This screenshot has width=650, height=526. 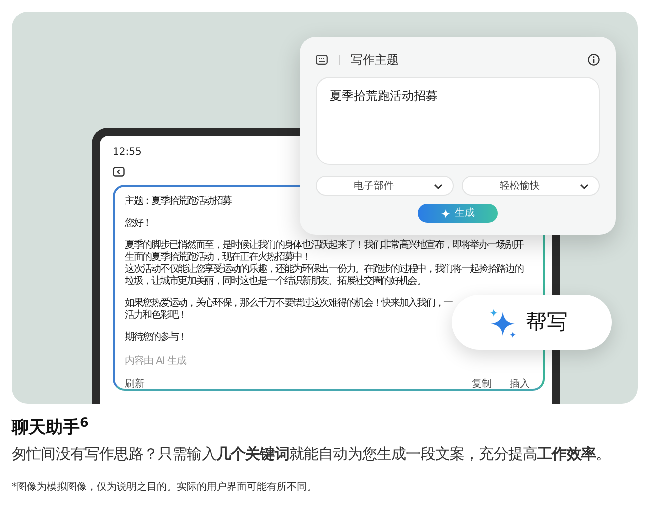 I want to click on topic-input: 夏季拾荒跑活动招募, so click(x=458, y=121).